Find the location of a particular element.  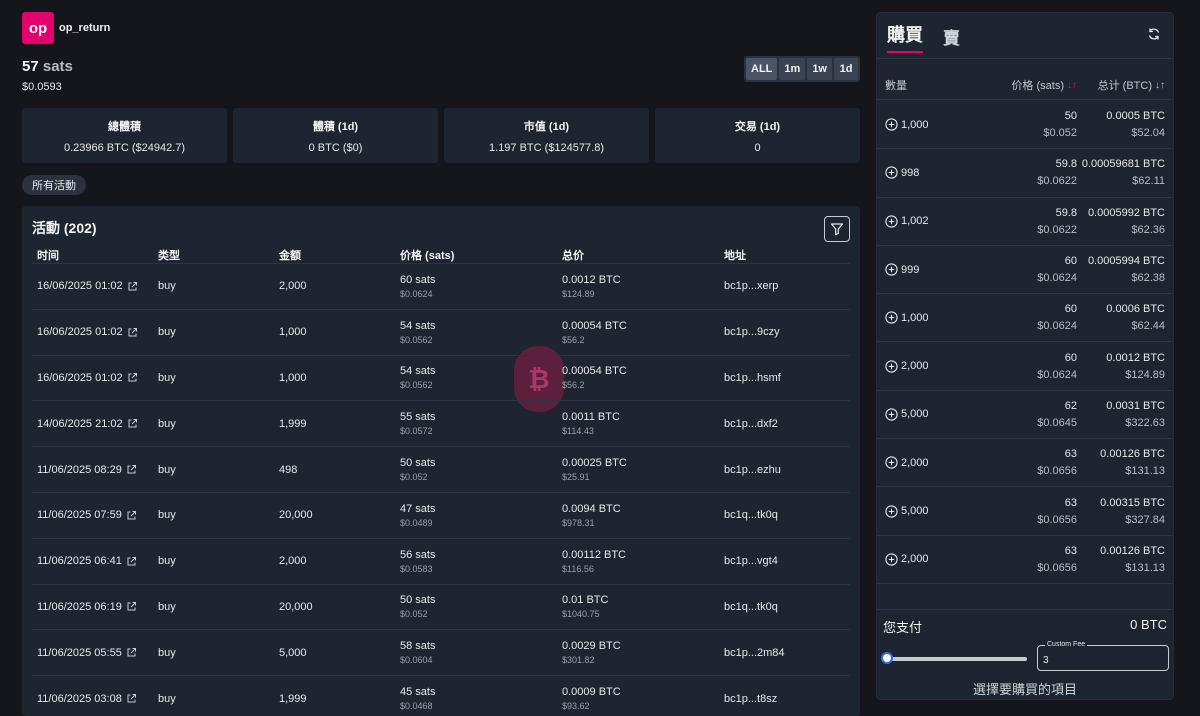

token-header: op op_return is located at coordinates (441, 28).